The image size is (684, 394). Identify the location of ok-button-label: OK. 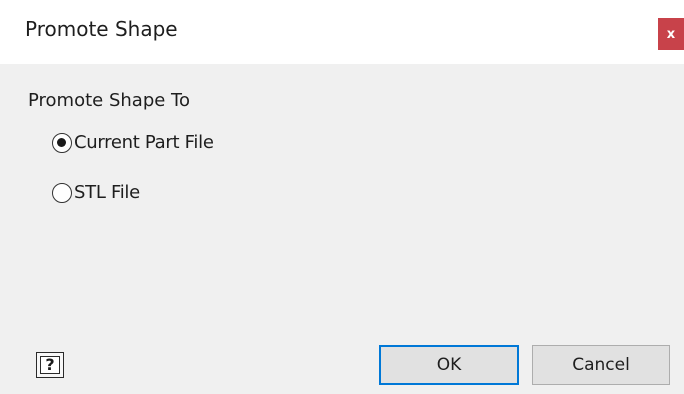
(449, 365).